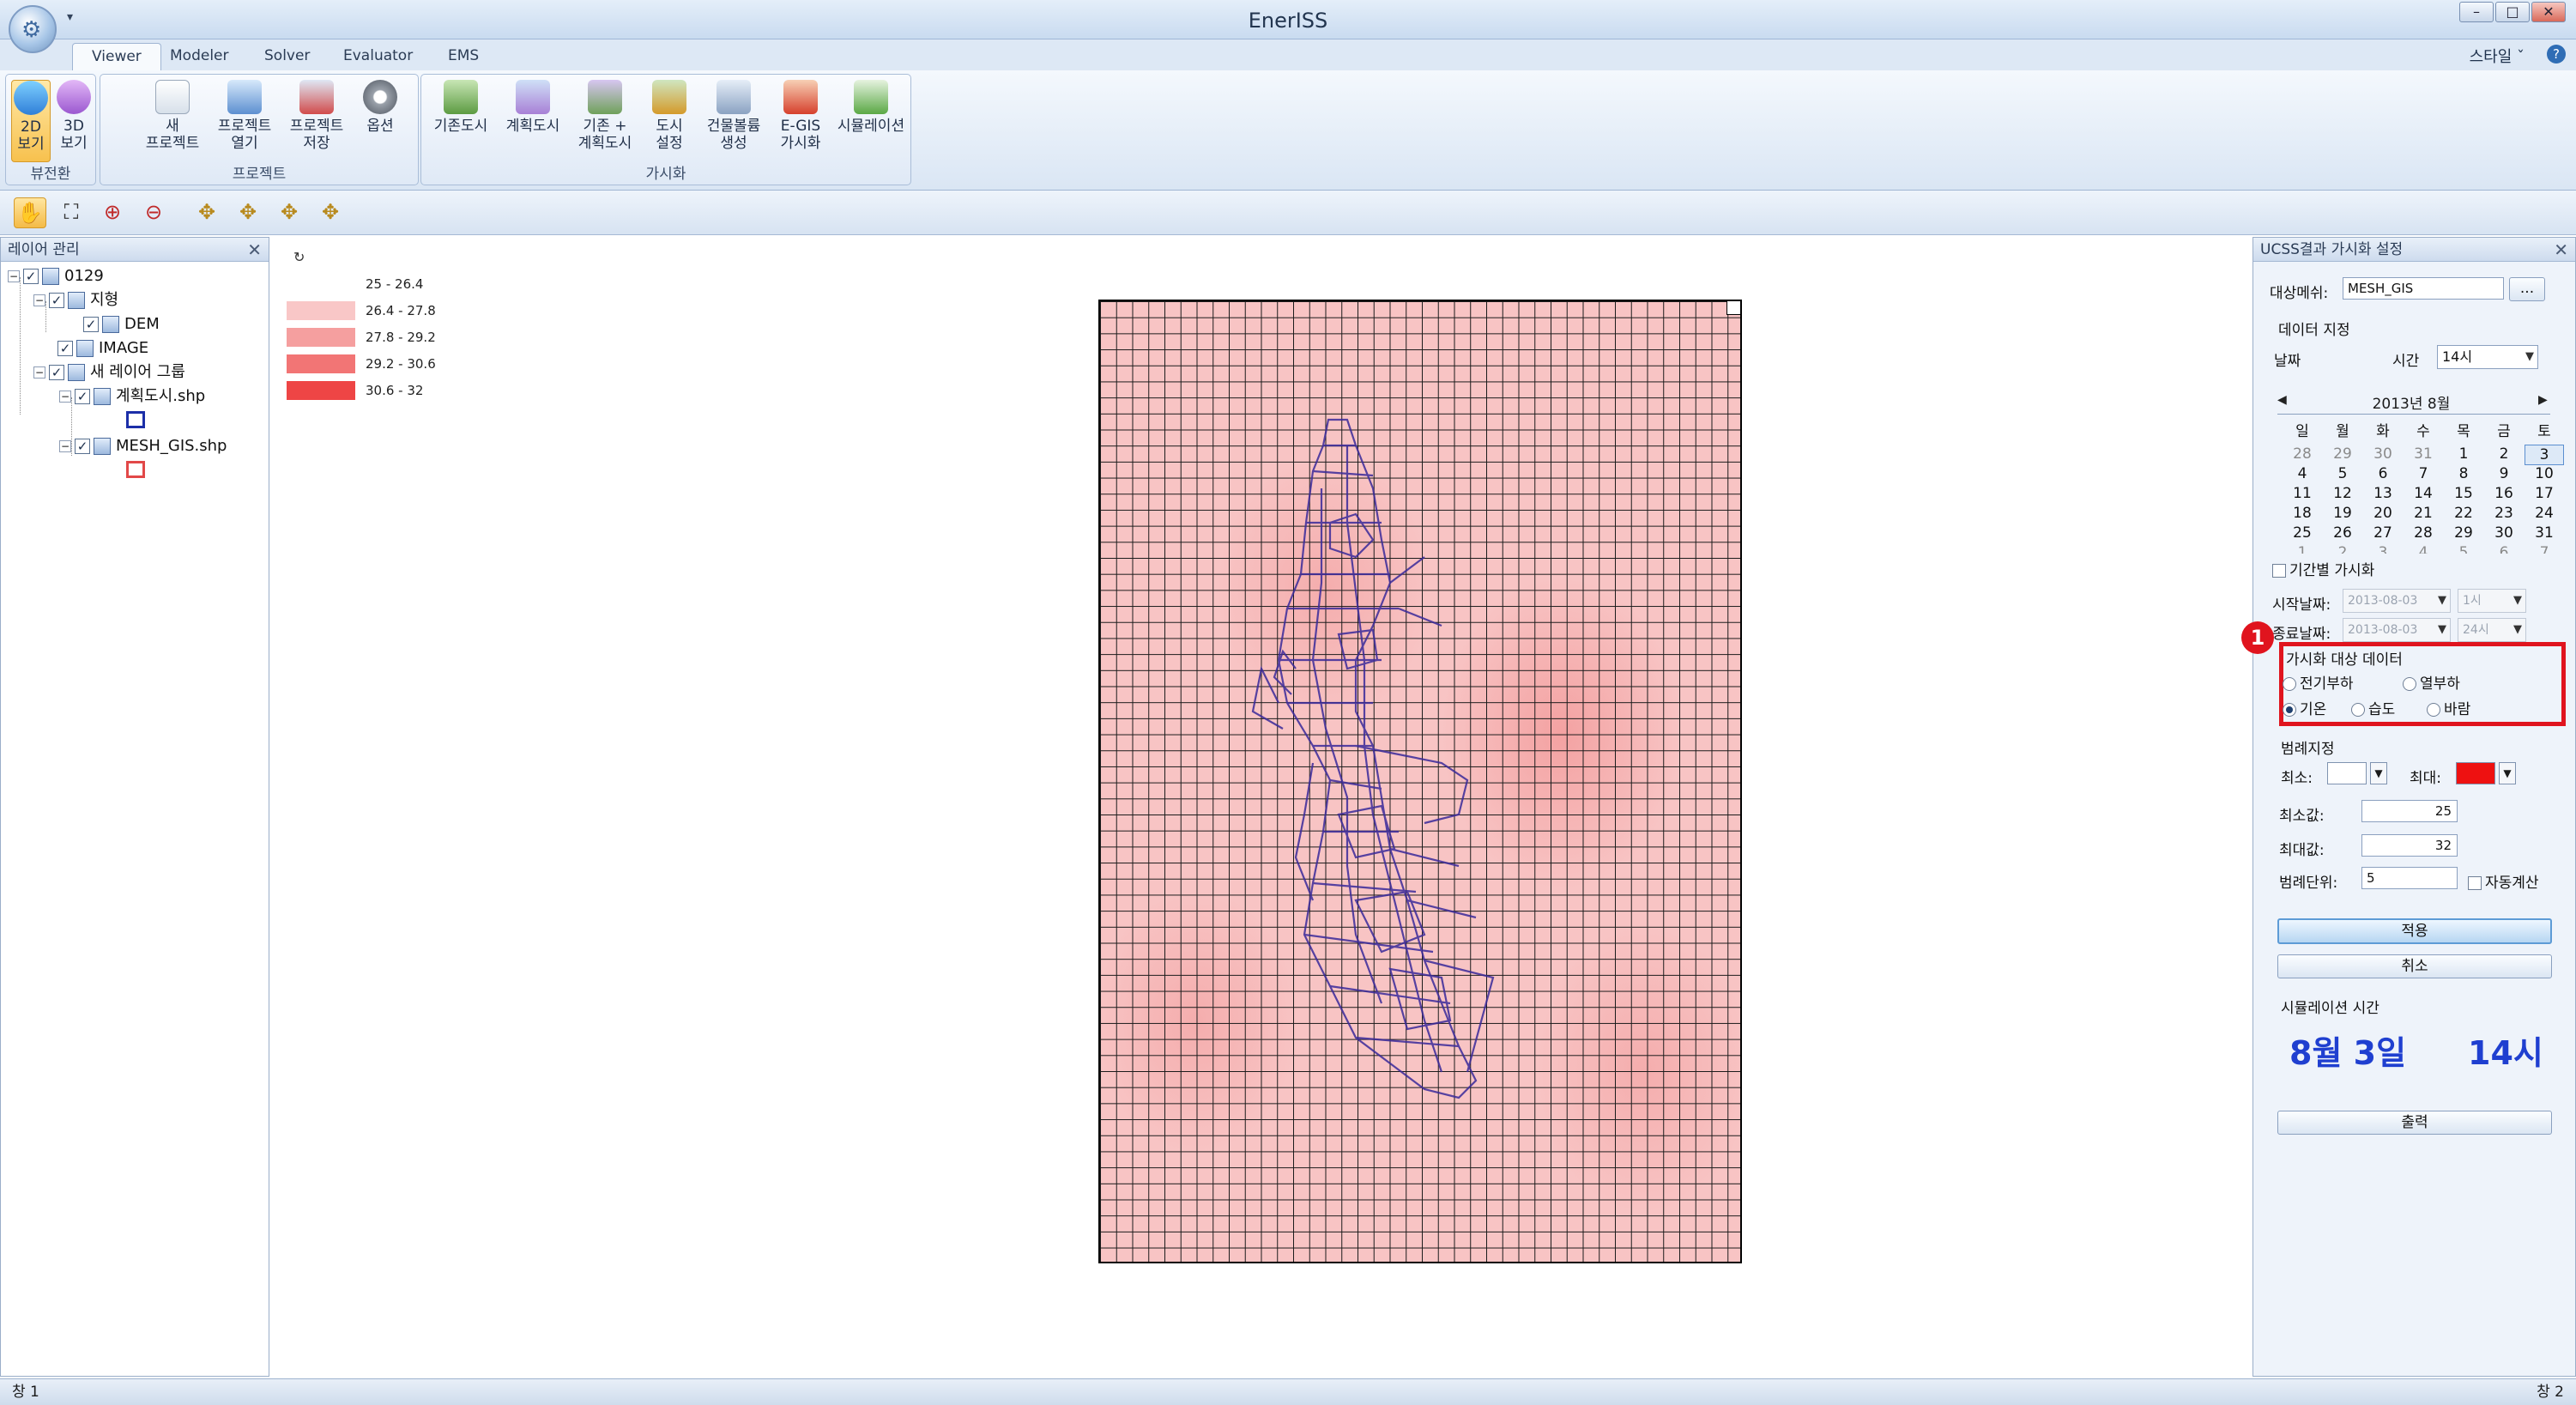 This screenshot has width=2576, height=1405. What do you see at coordinates (2378, 773) in the screenshot?
I see `chevron-down-icon: ▼` at bounding box center [2378, 773].